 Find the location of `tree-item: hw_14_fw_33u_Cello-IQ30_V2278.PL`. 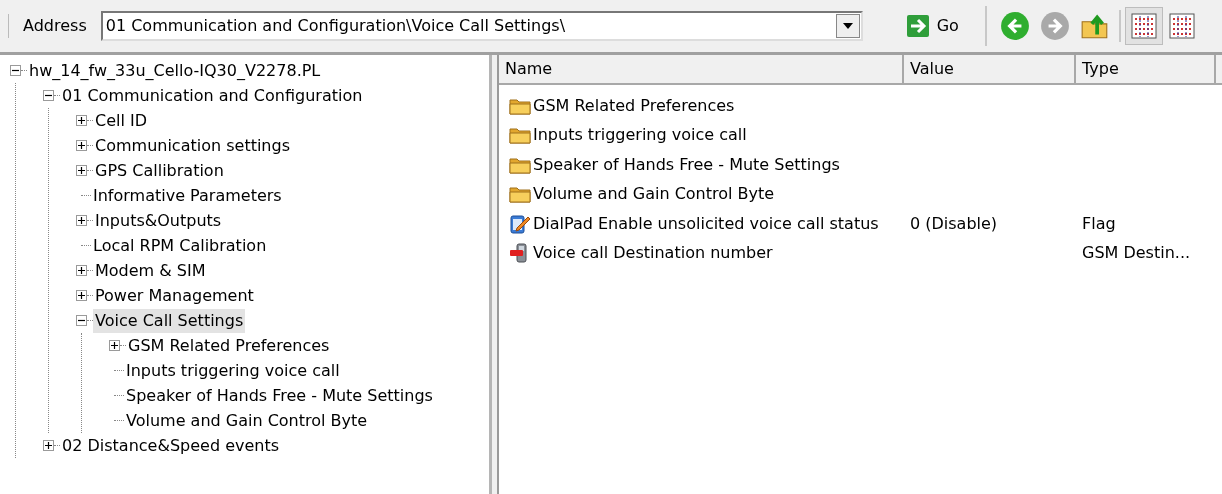

tree-item: hw_14_fw_33u_Cello-IQ30_V2278.PL is located at coordinates (175, 70).